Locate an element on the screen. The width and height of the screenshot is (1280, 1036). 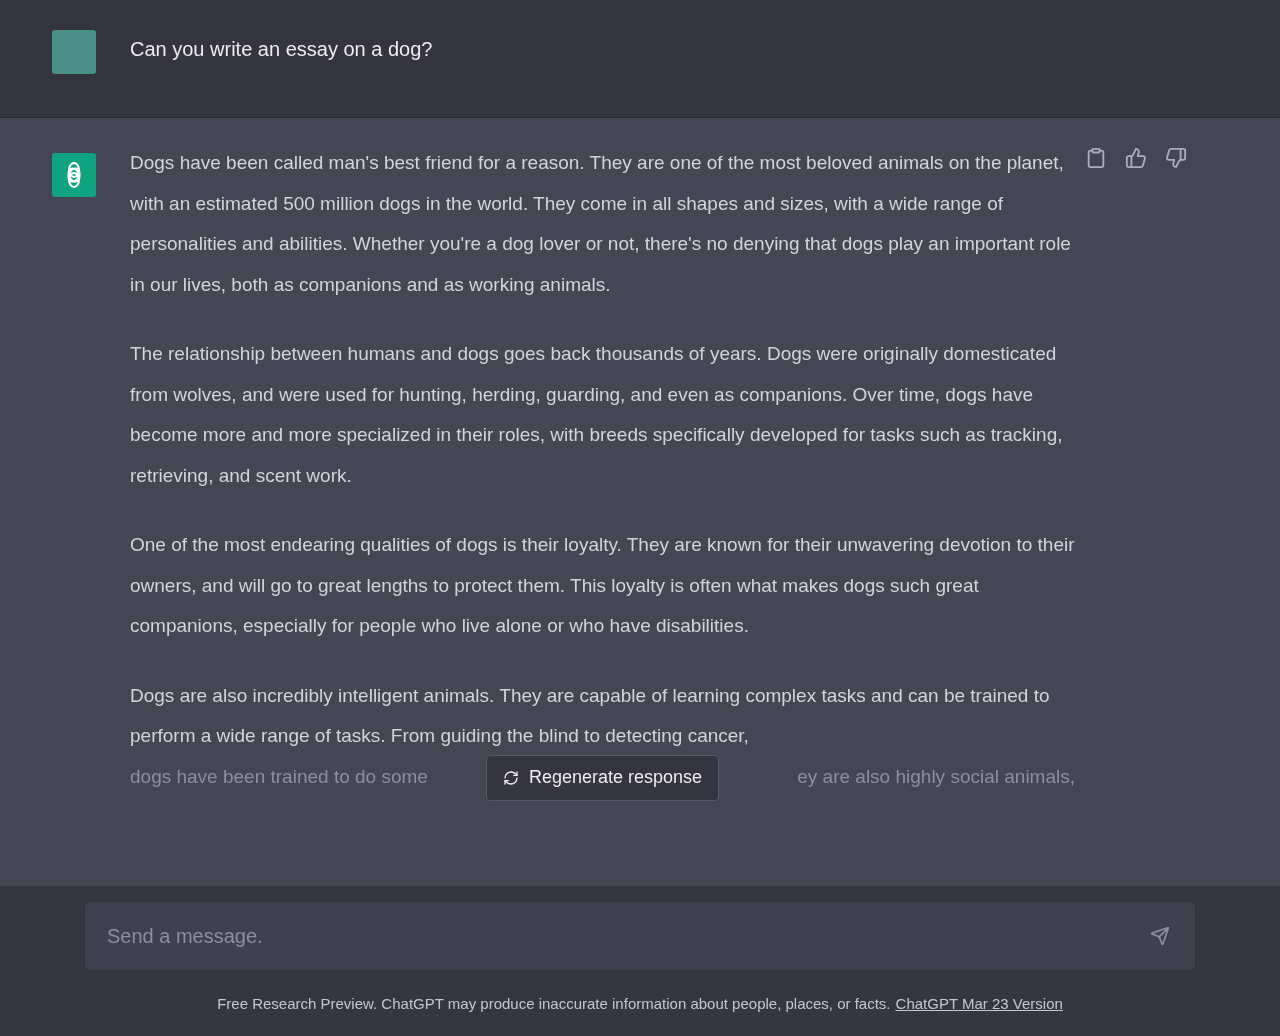
message-input-field: Send a message. is located at coordinates (640, 936).